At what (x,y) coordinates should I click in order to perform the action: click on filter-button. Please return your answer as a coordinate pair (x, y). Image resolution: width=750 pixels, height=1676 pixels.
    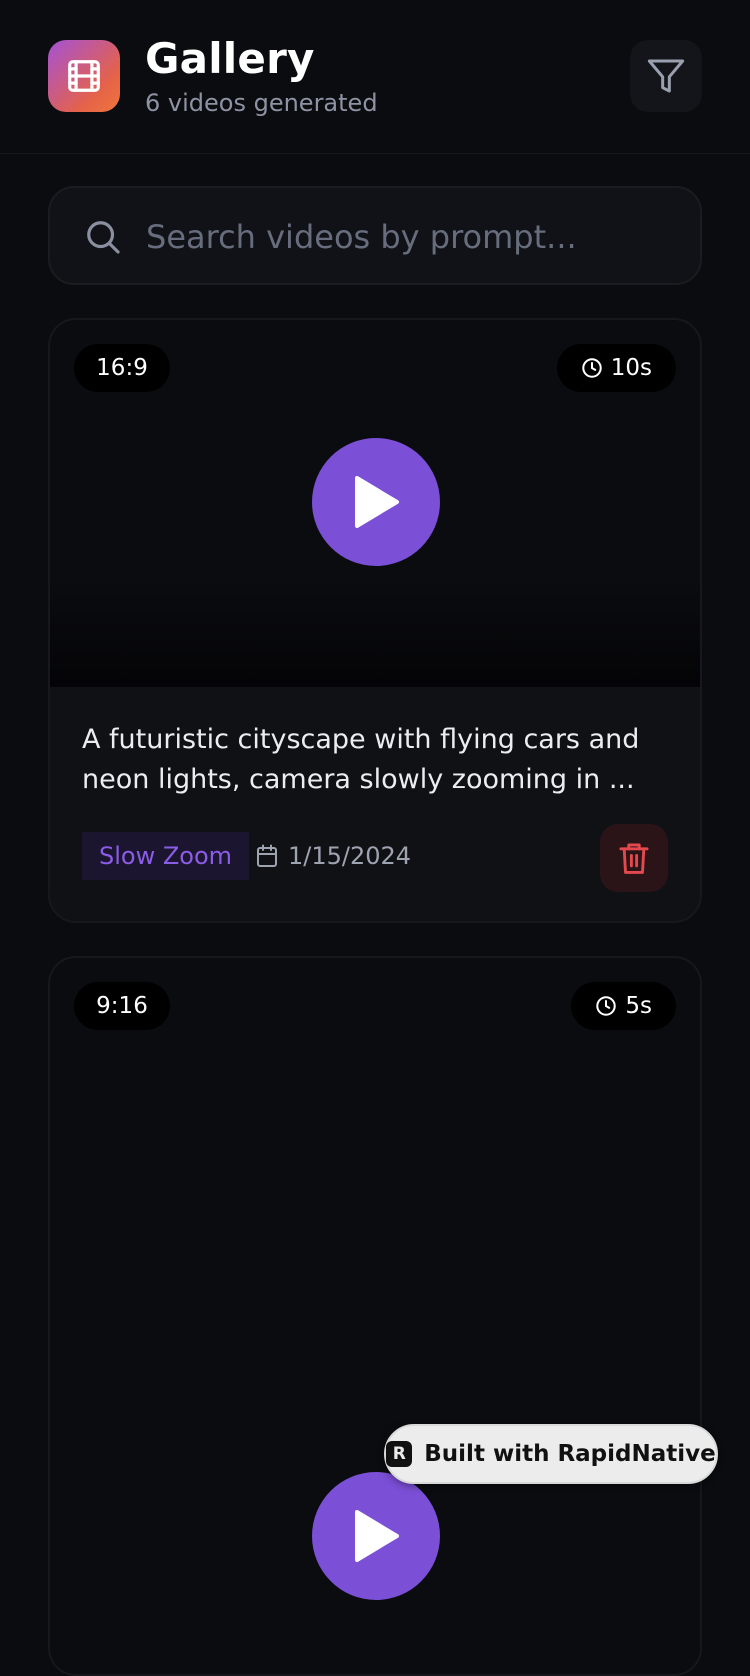
    Looking at the image, I should click on (666, 76).